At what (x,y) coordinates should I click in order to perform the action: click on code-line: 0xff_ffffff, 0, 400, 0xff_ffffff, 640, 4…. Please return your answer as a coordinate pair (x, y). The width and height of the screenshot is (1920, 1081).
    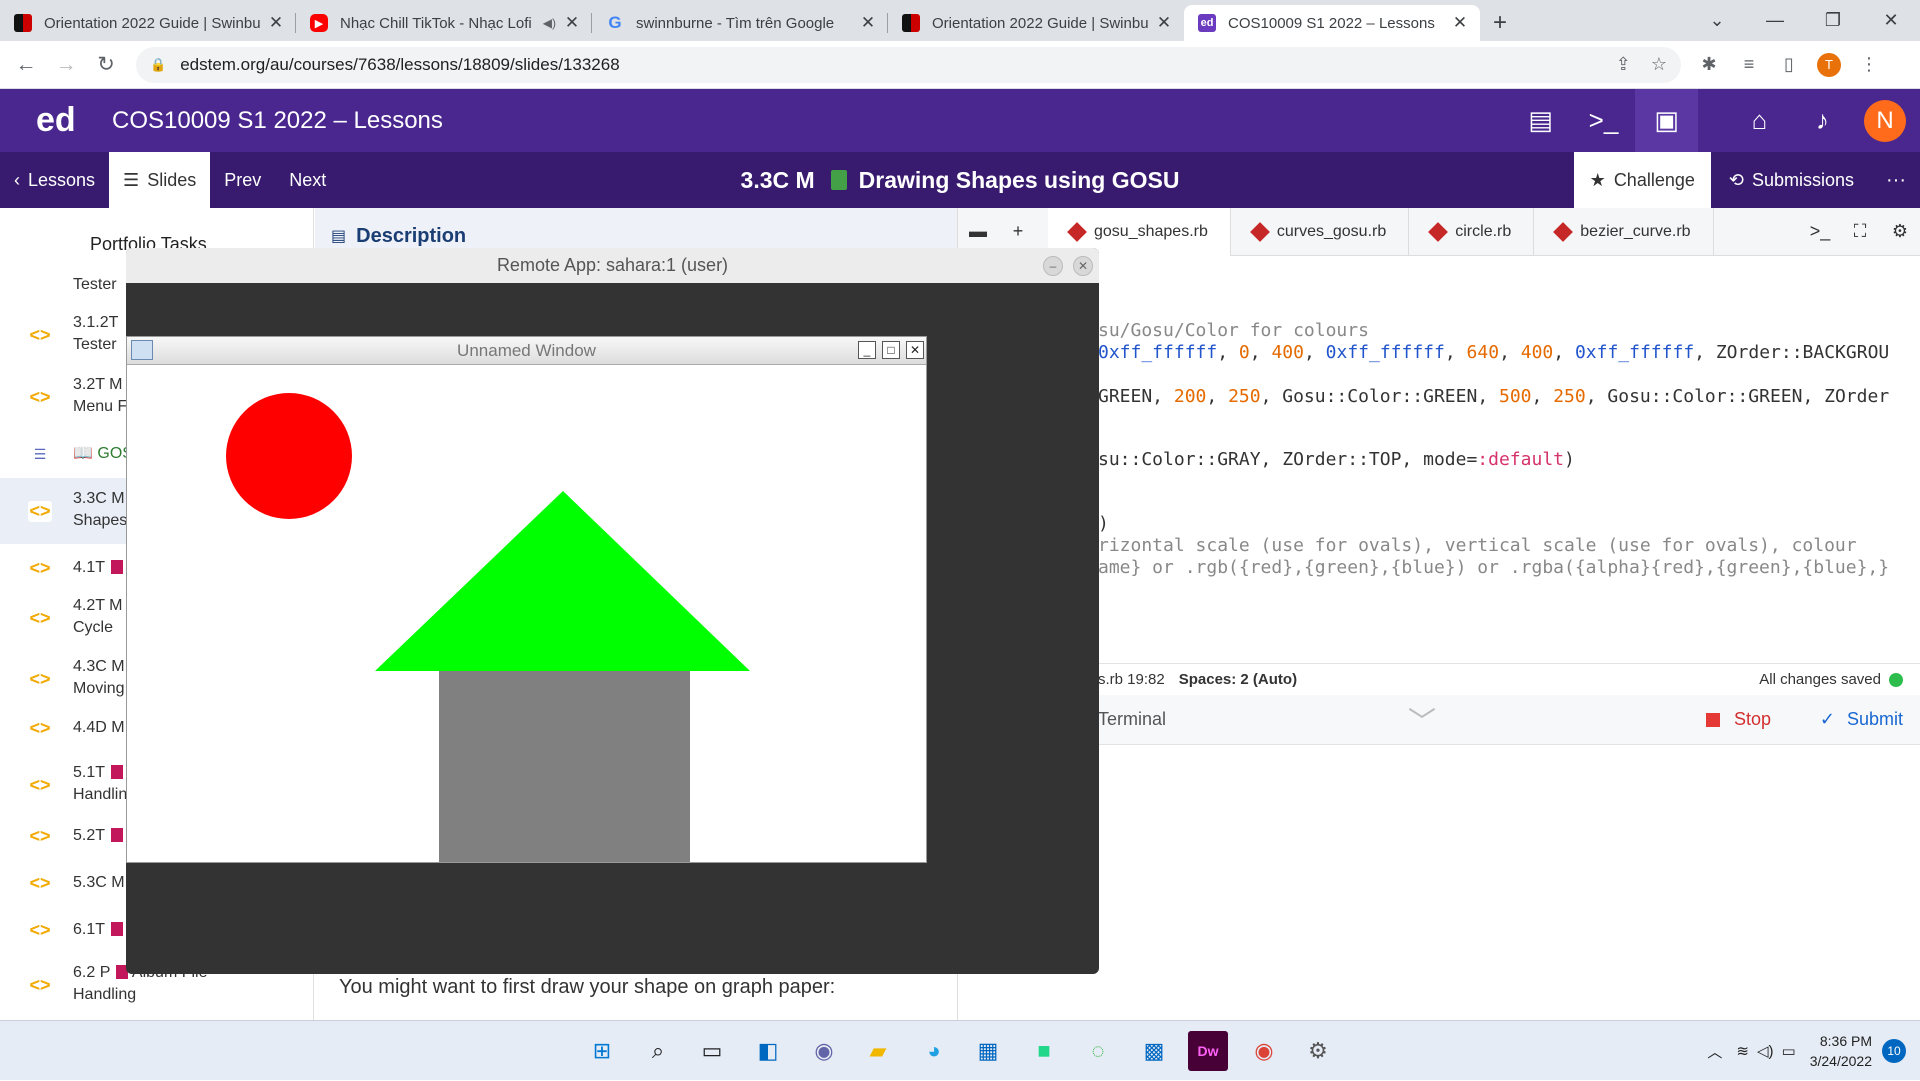
    Looking at the image, I should click on (1493, 352).